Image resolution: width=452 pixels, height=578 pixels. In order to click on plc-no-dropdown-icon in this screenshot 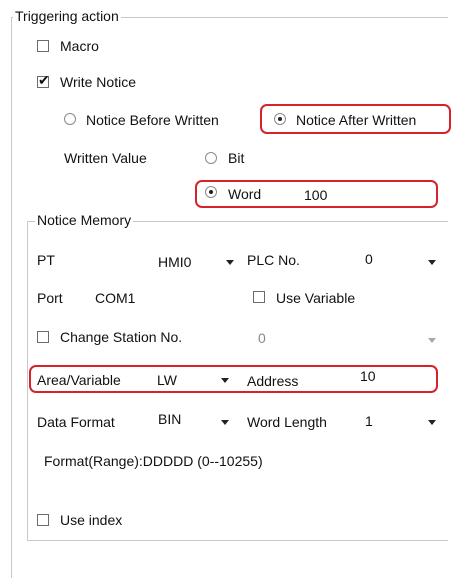, I will do `click(432, 262)`.